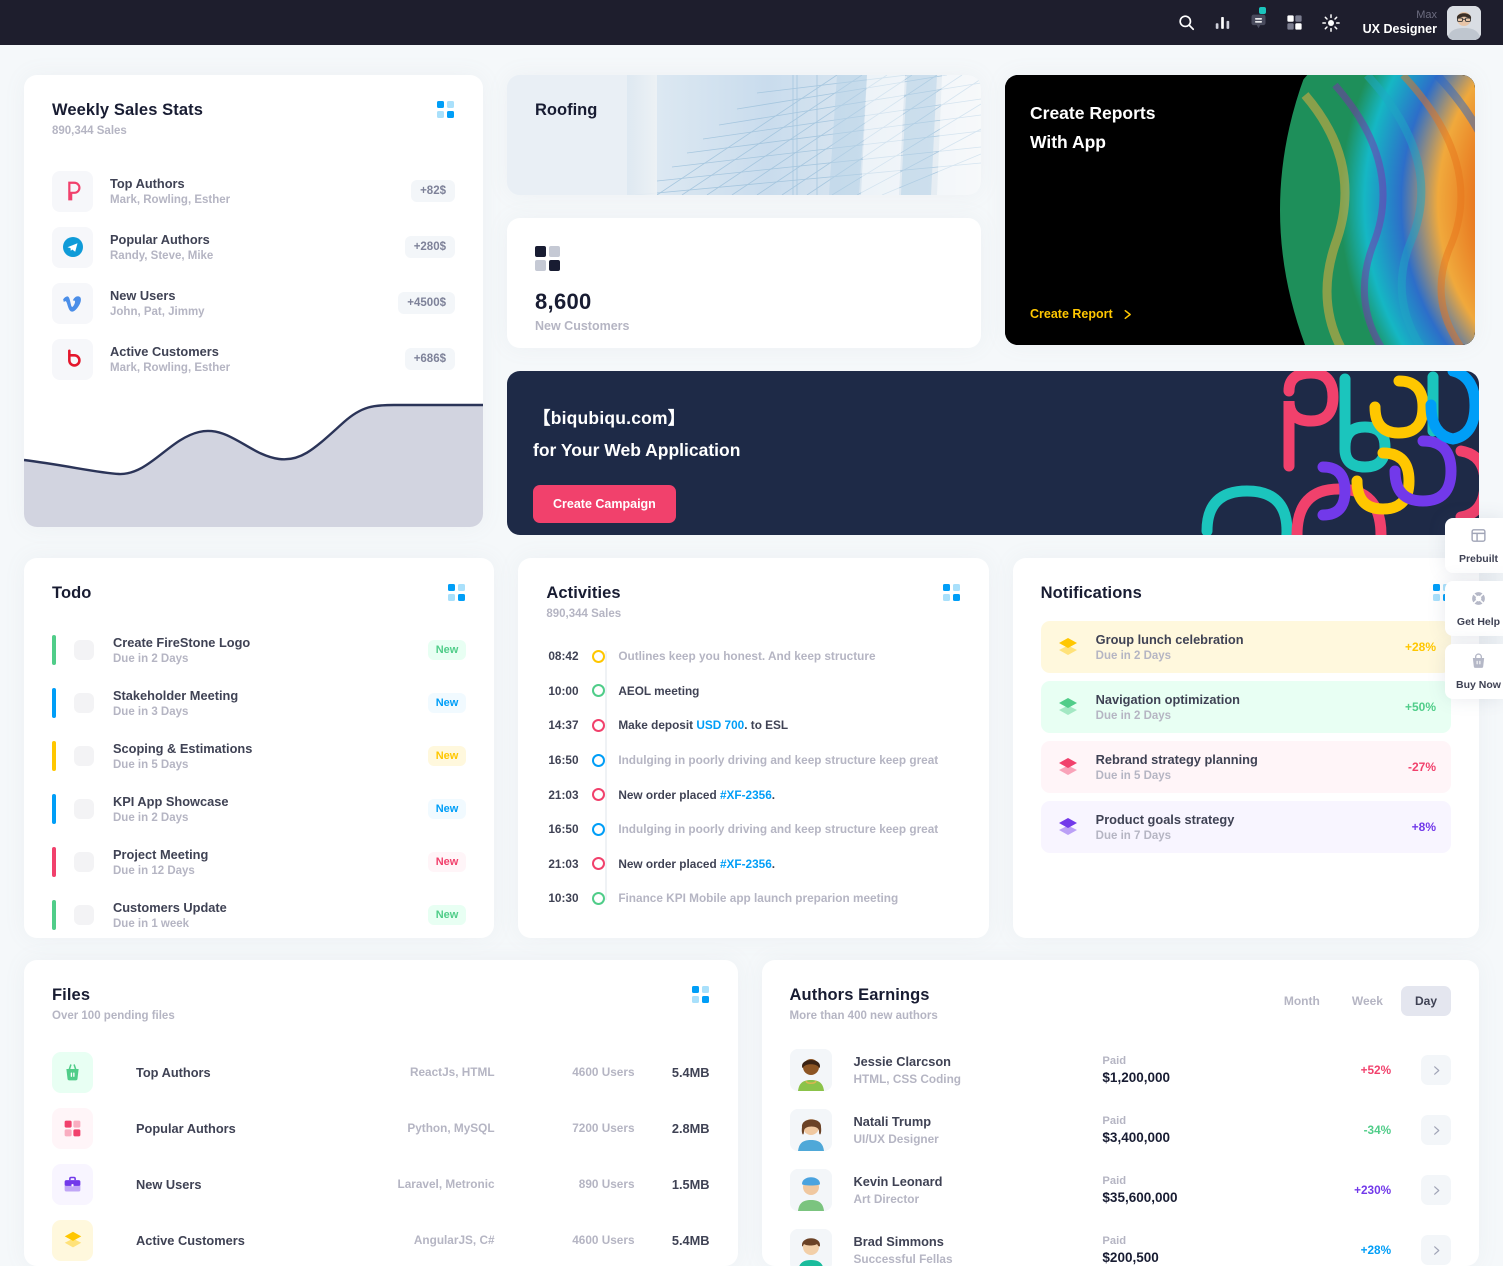  I want to click on list-item: Create FireStone Logo Due in 2 Days New, so click(259, 649).